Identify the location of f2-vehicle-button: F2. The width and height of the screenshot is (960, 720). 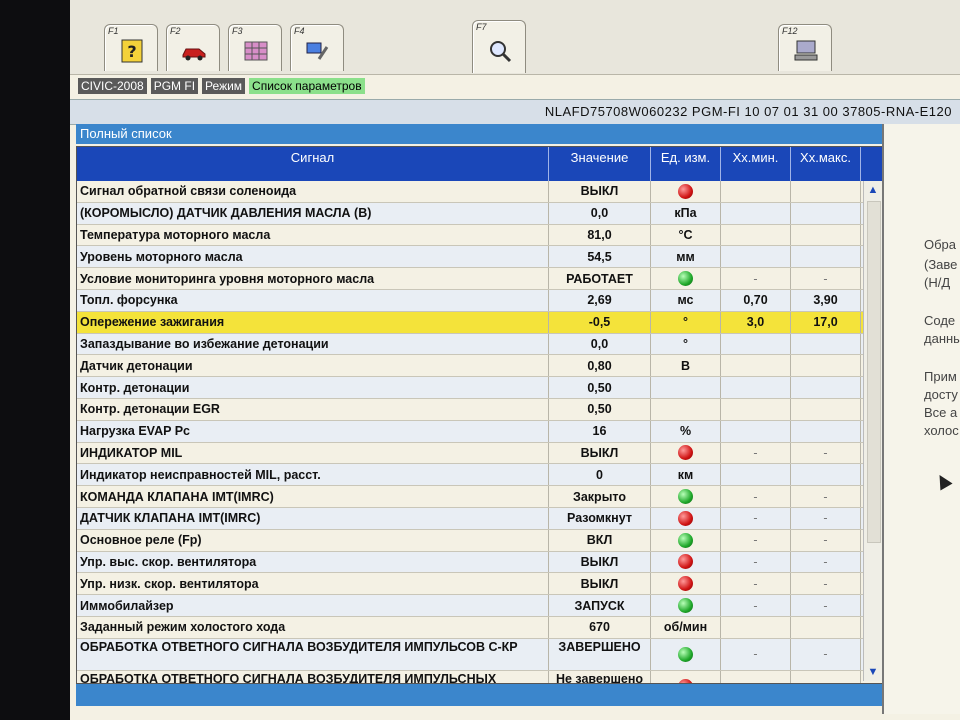
(193, 47).